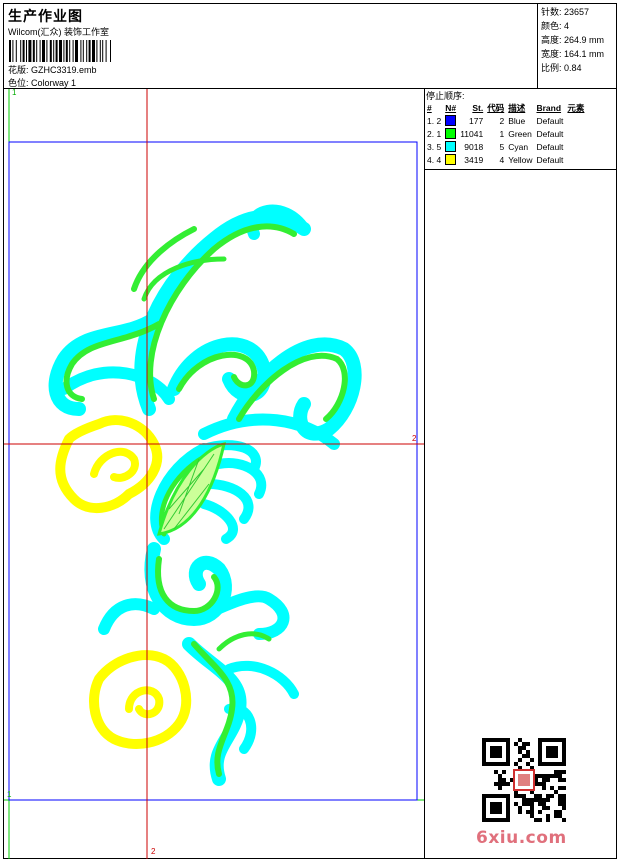 The image size is (620, 860). What do you see at coordinates (584, 54) in the screenshot?
I see `stat-value: 164.1 mm` at bounding box center [584, 54].